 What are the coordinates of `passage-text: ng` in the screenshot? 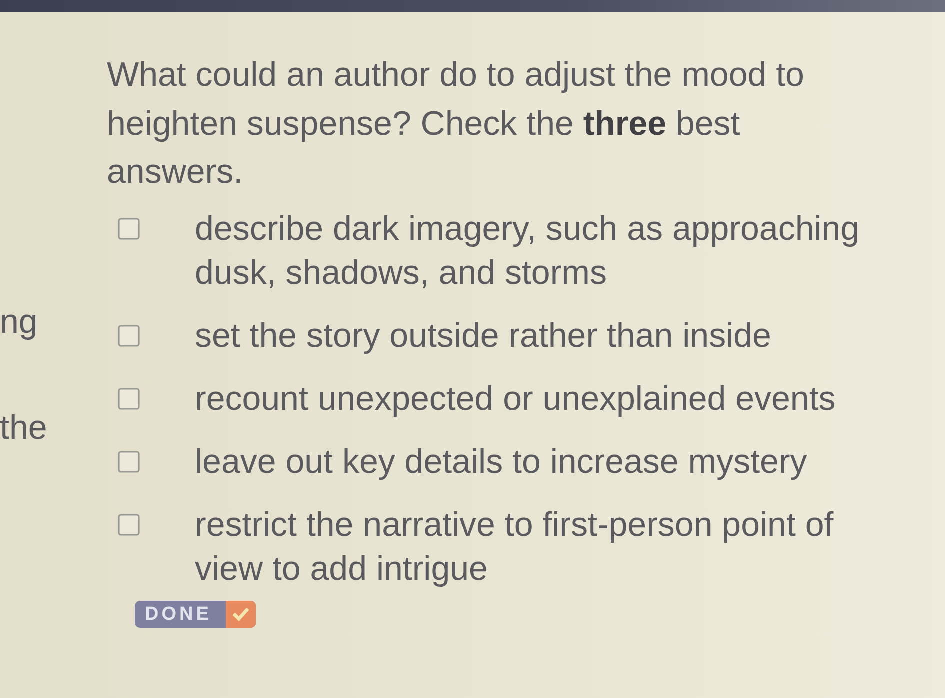 It's located at (19, 322).